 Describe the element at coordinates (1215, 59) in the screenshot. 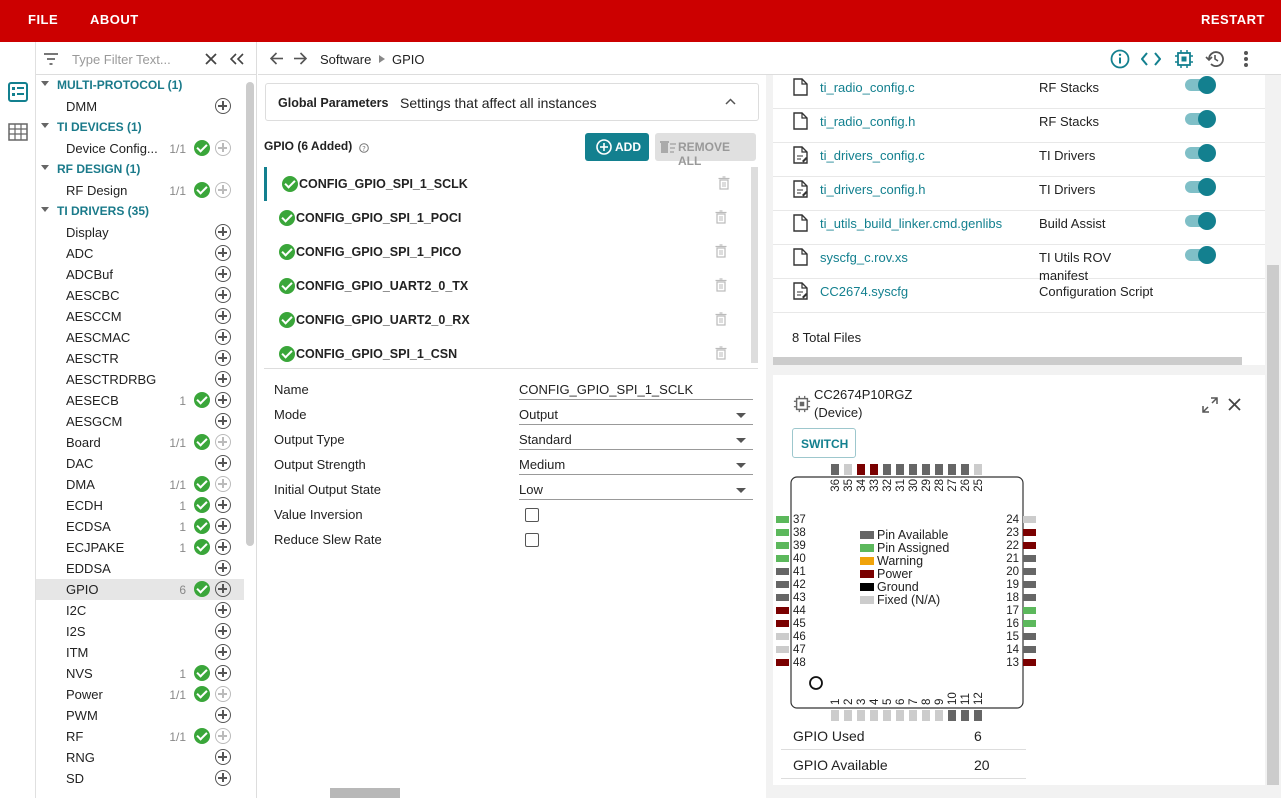

I see `history-icon` at that location.